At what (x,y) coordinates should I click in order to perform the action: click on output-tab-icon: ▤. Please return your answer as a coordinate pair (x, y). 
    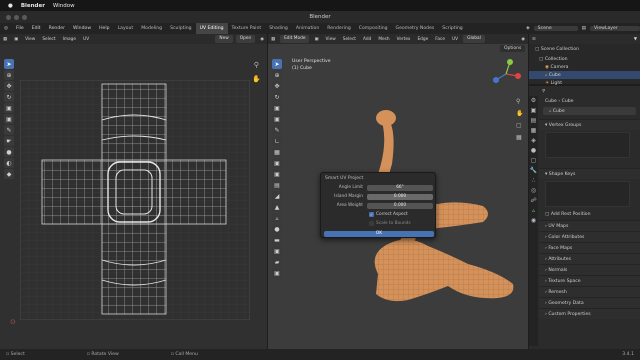
    Looking at the image, I should click on (533, 121).